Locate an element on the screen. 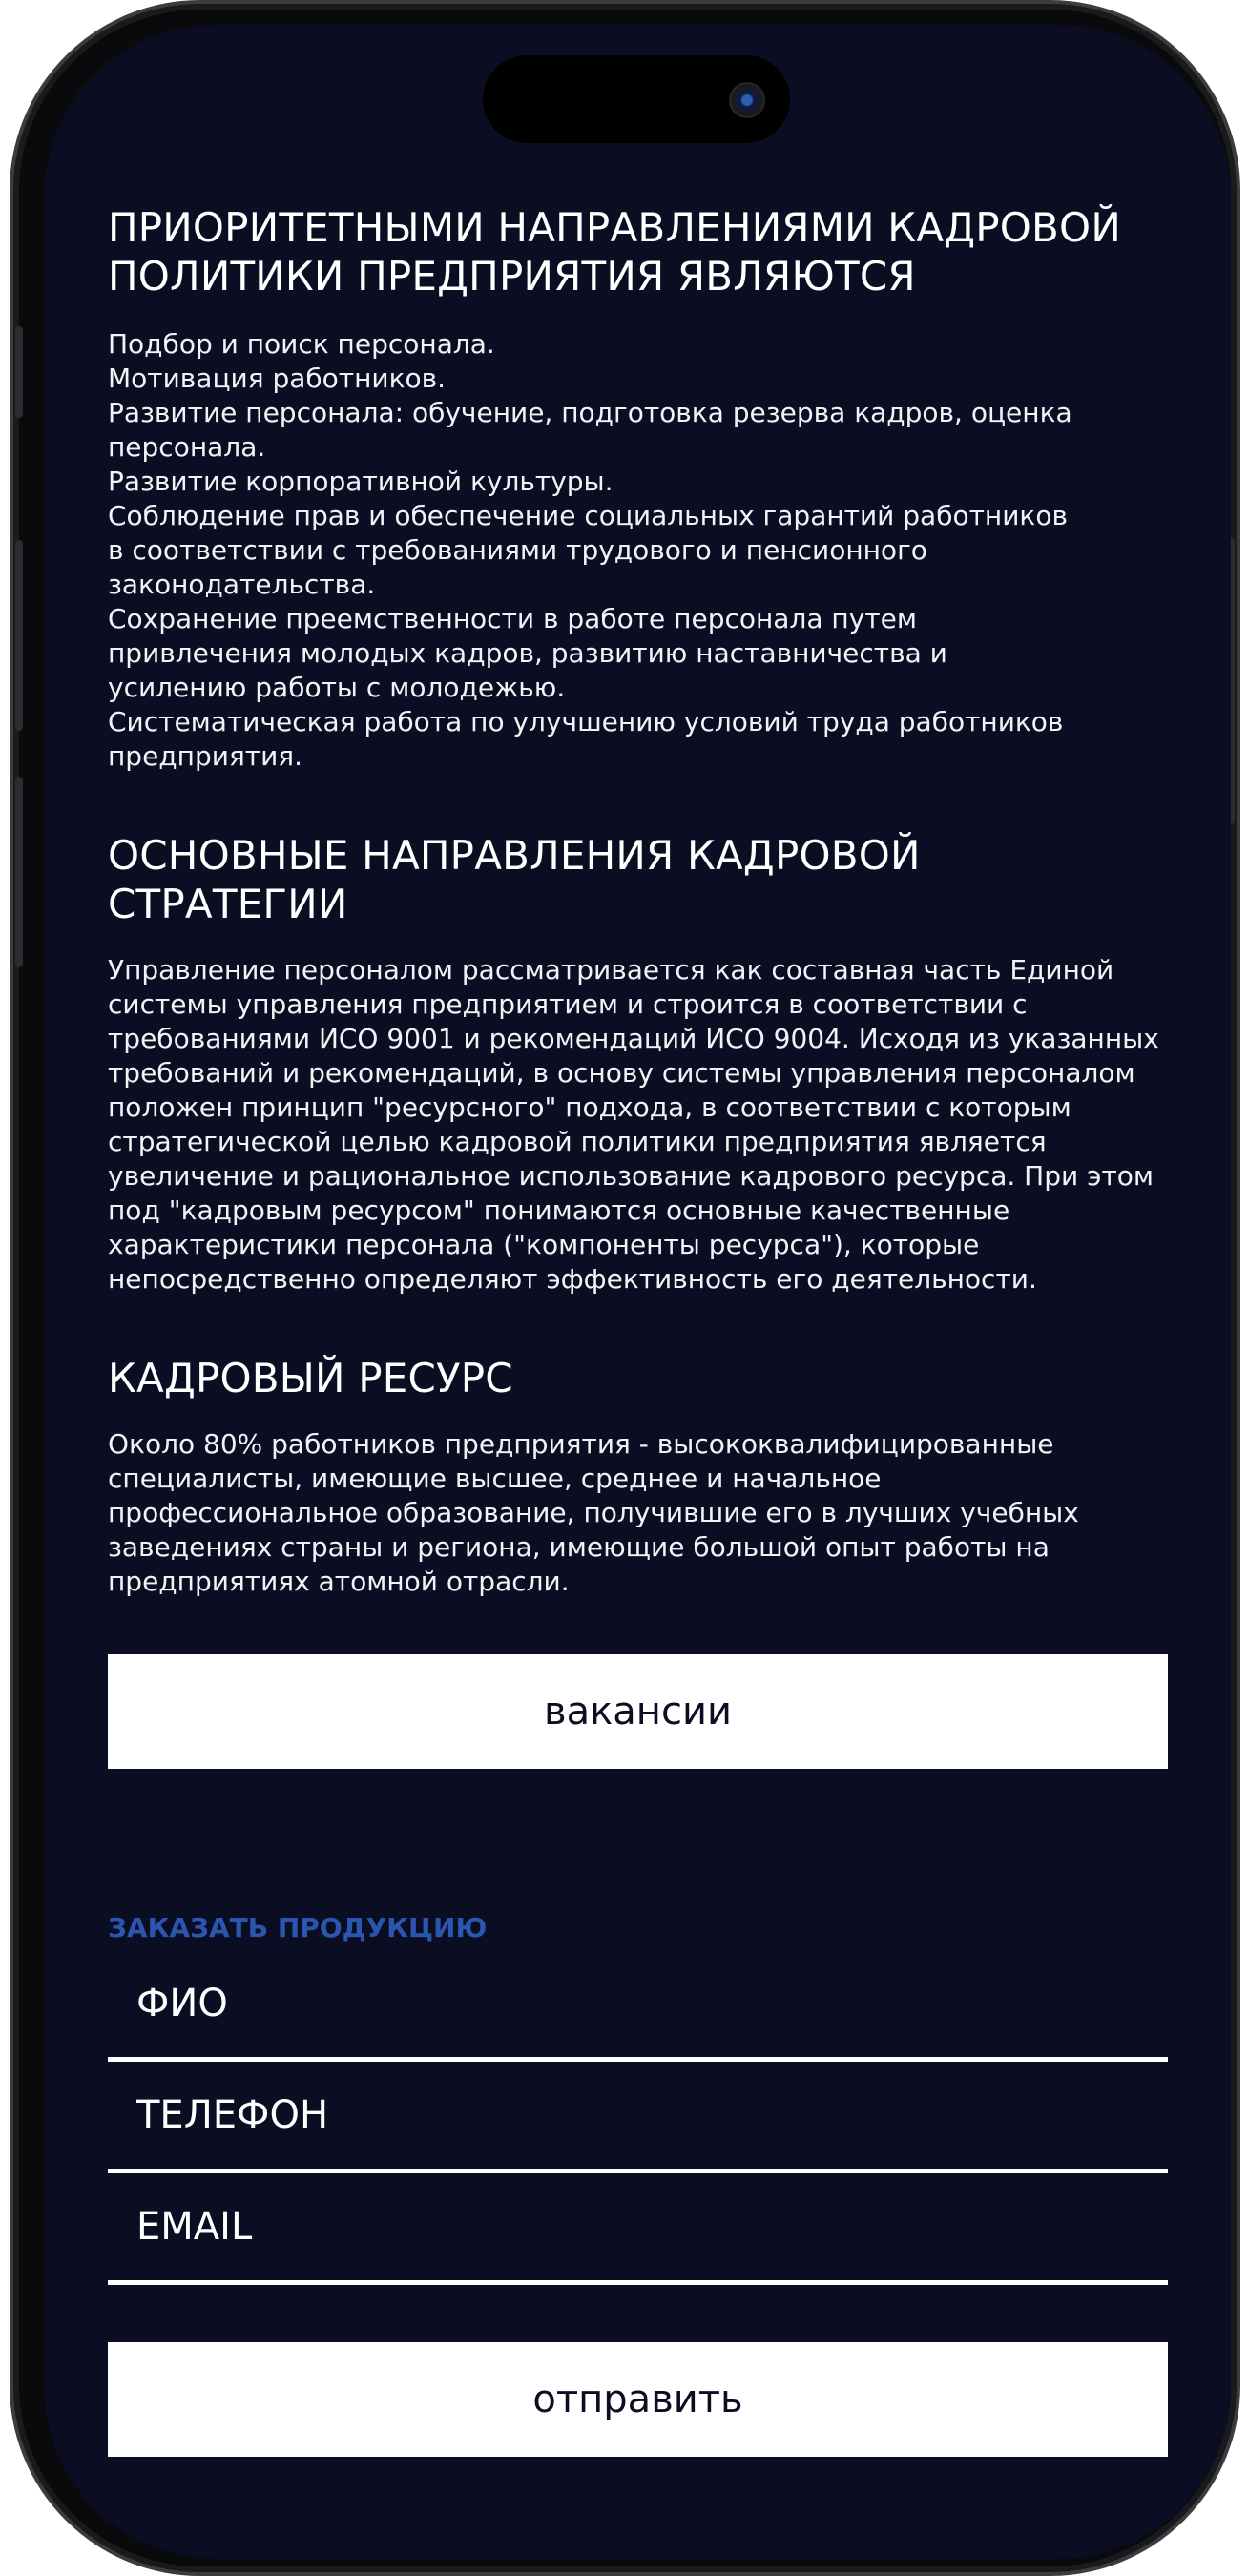 This screenshot has height=2576, width=1248. front-camera-icon is located at coordinates (747, 100).